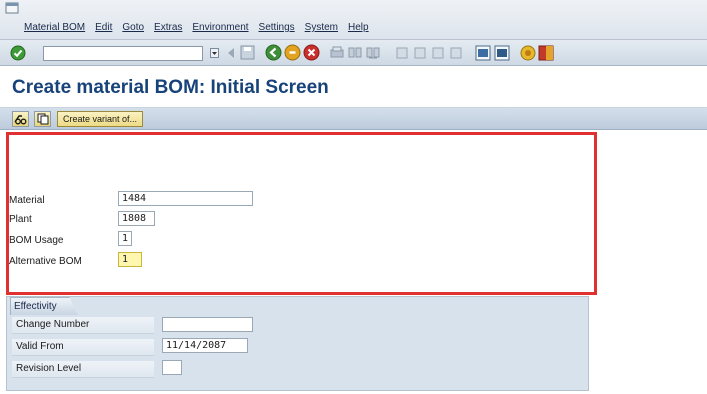 The height and width of the screenshot is (394, 707). Describe the element at coordinates (20, 219) in the screenshot. I see `plant-label: Plant` at that location.